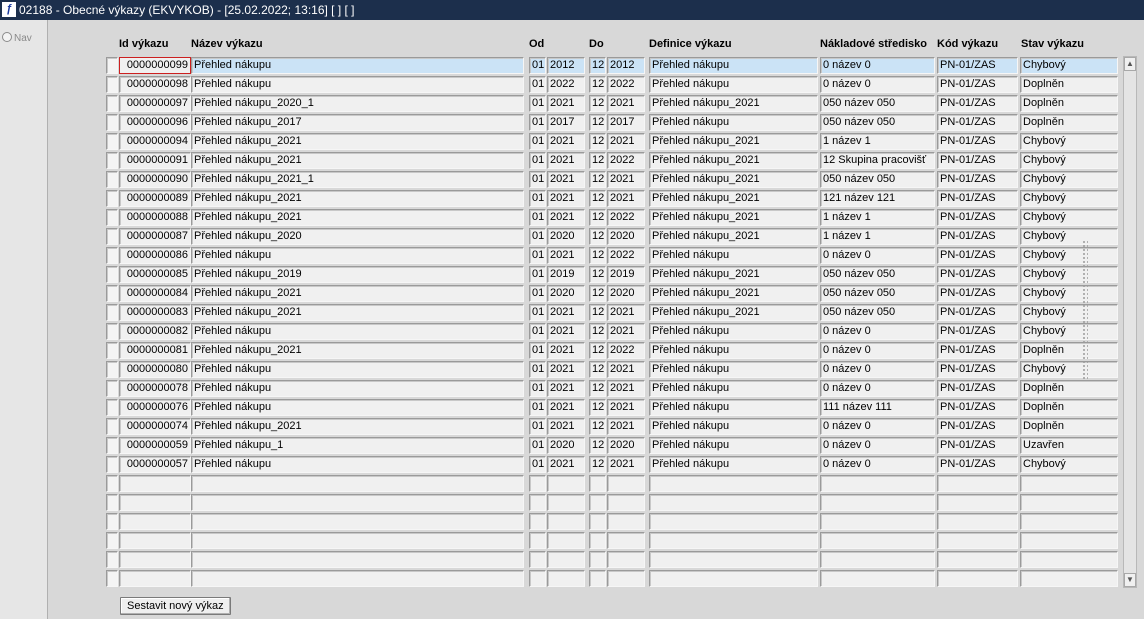 The image size is (1144, 619). Describe the element at coordinates (155, 160) in the screenshot. I see `cell-id: 0000000091` at that location.